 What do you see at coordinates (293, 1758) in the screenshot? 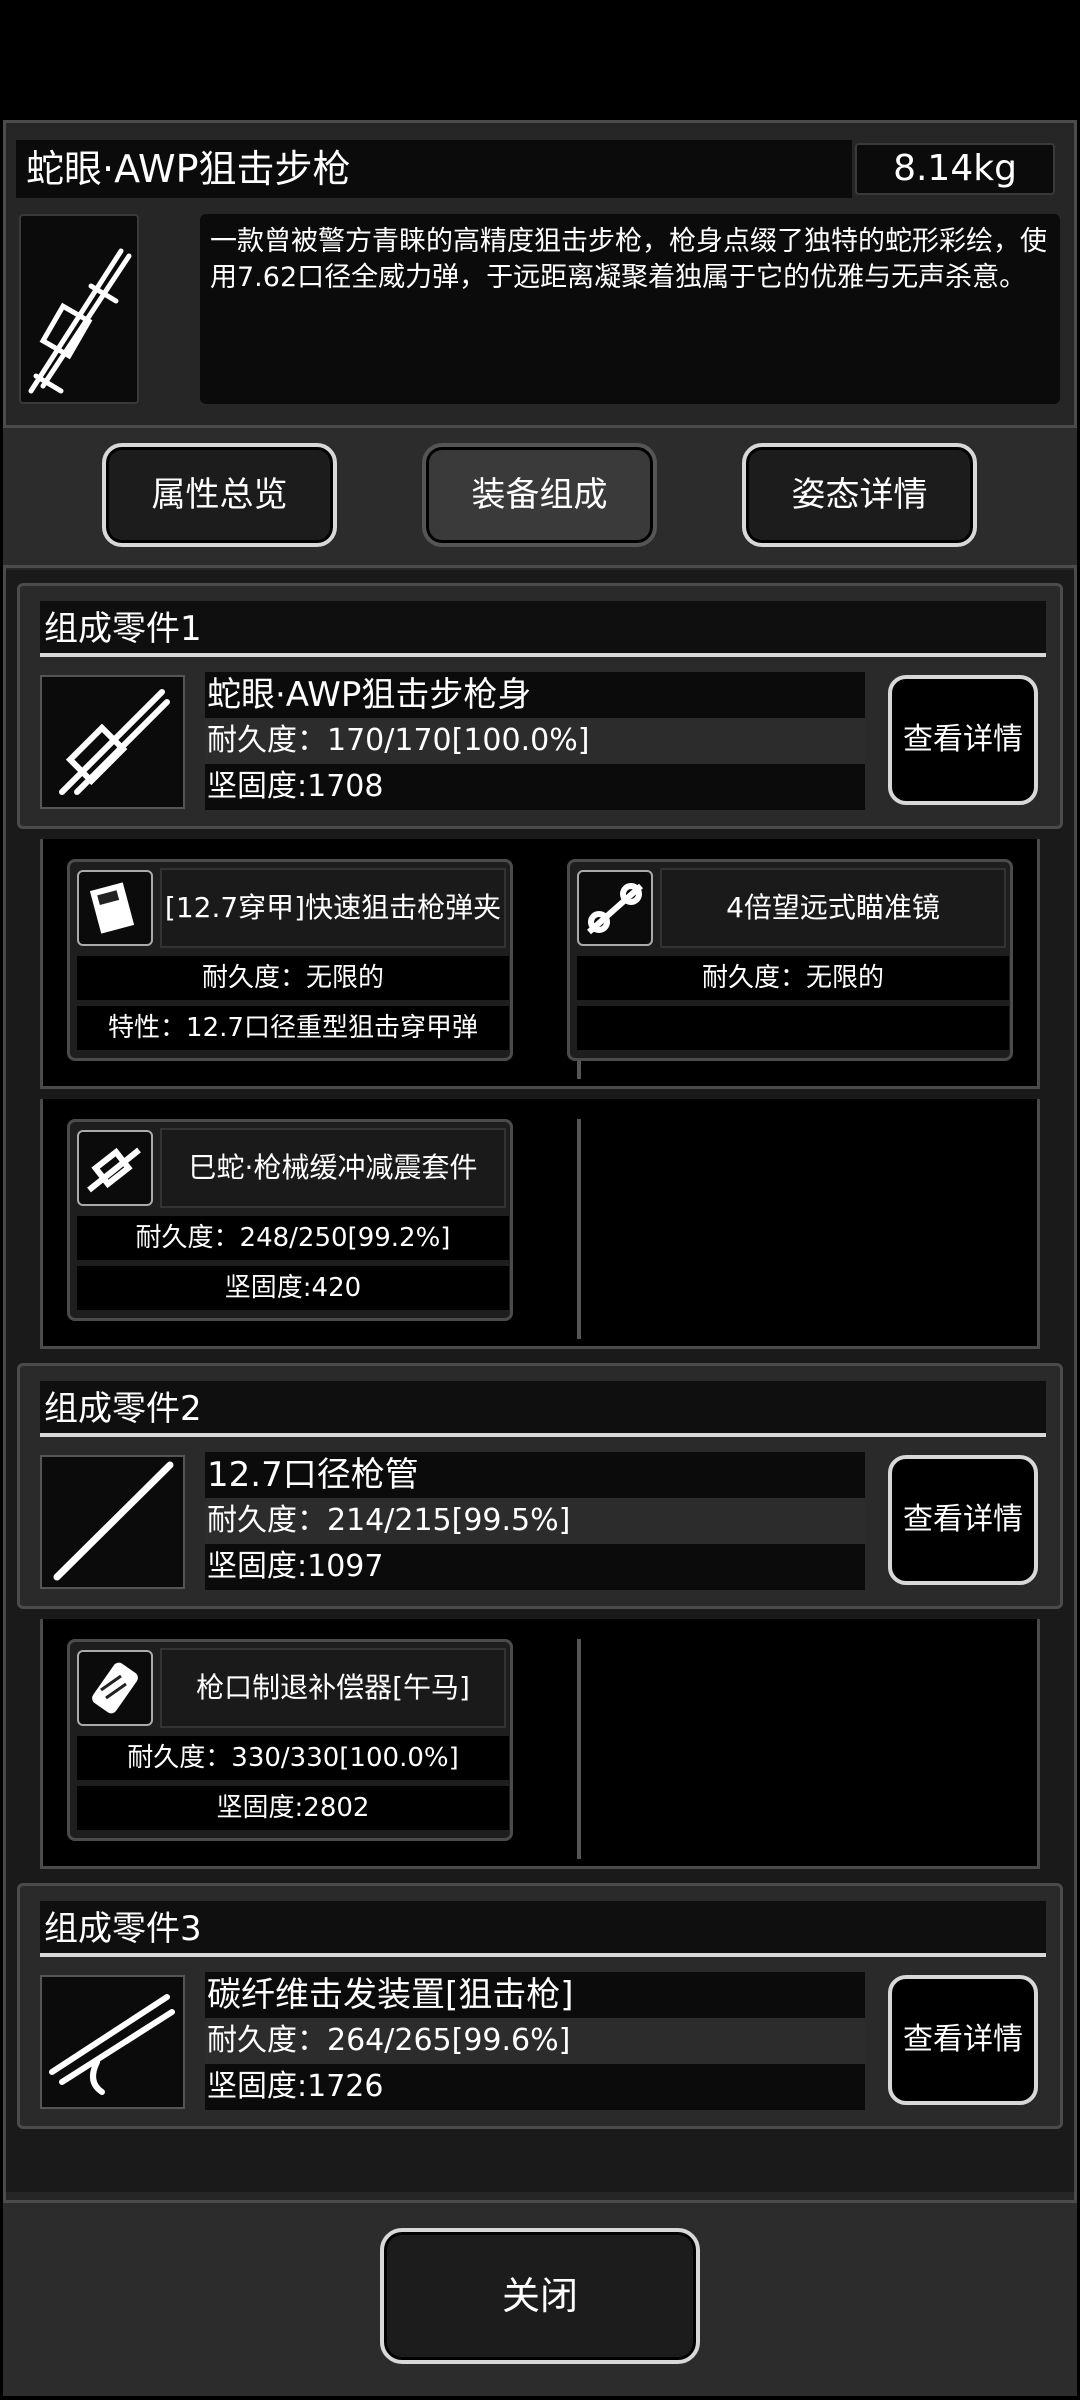
I see `attachment-durability: 耐久度：330/330[100.0%]` at bounding box center [293, 1758].